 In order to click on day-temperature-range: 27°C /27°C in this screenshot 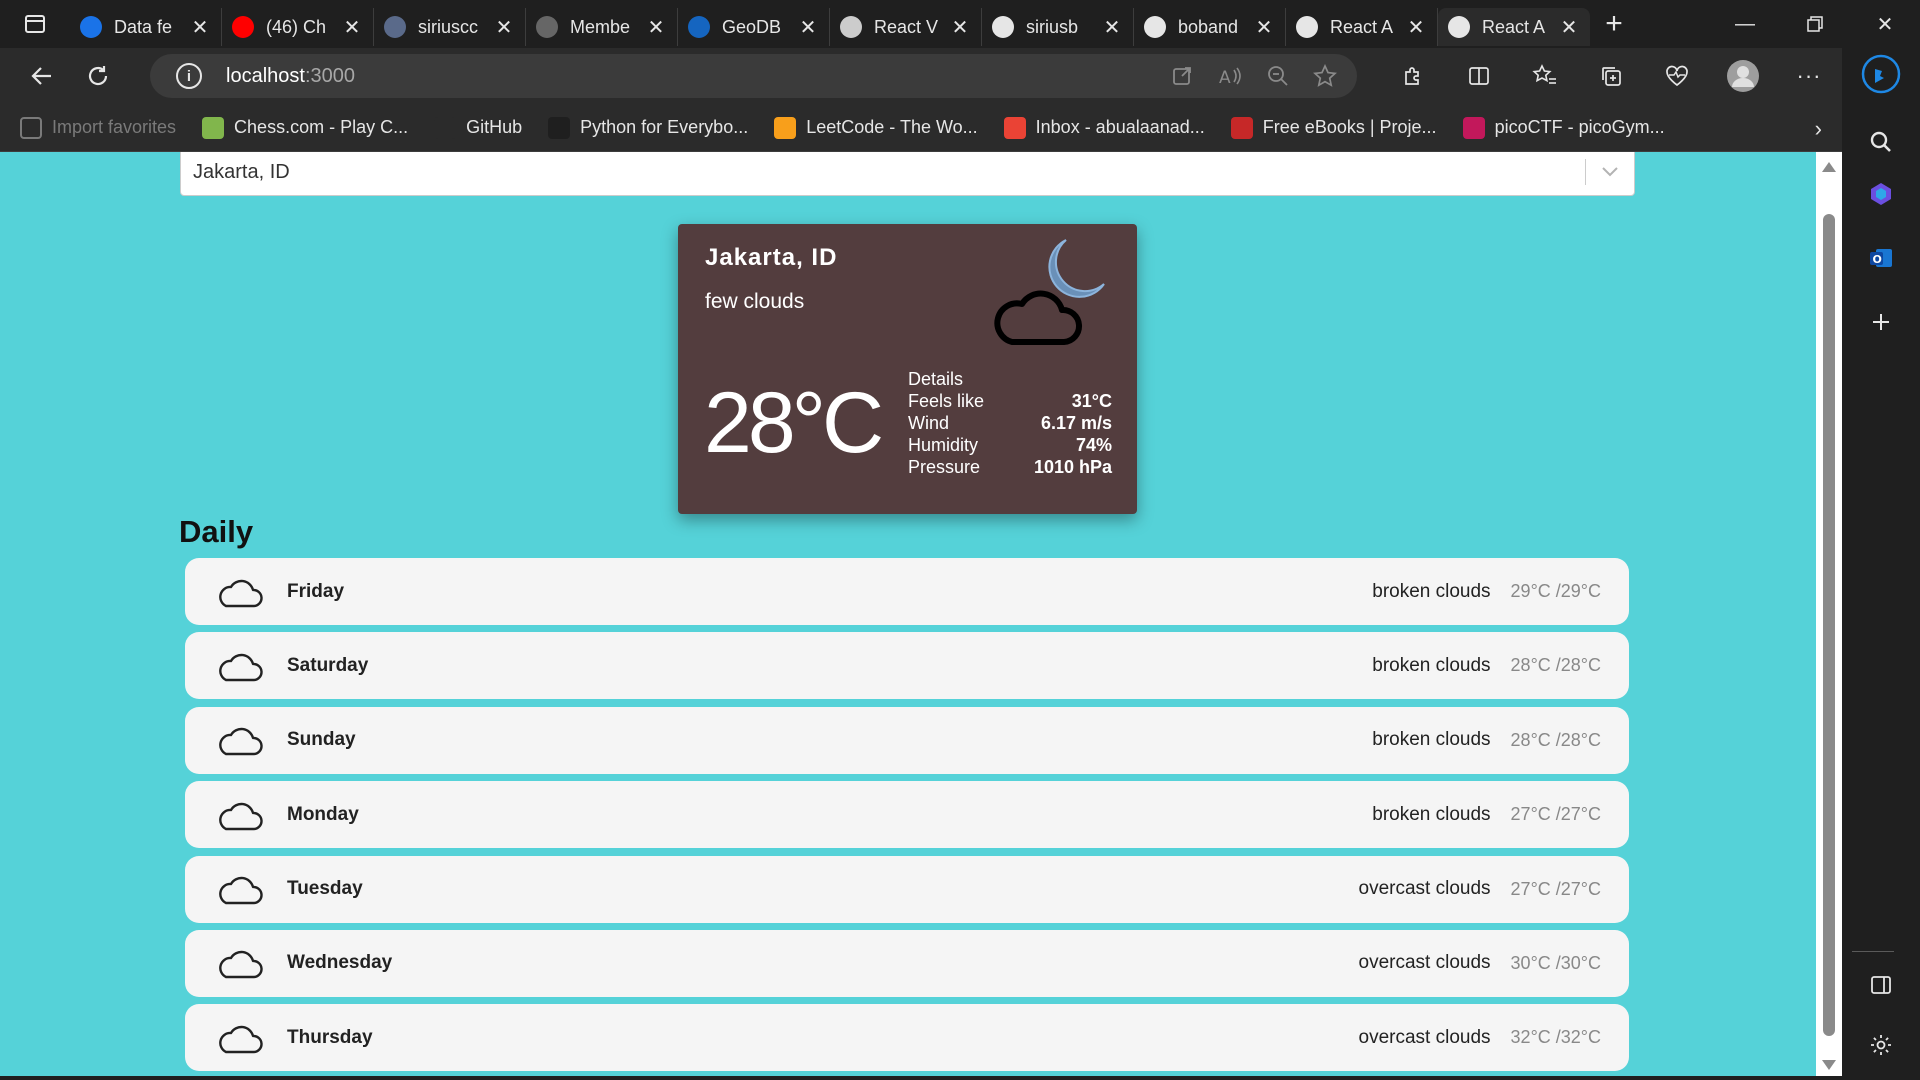, I will do `click(1555, 888)`.